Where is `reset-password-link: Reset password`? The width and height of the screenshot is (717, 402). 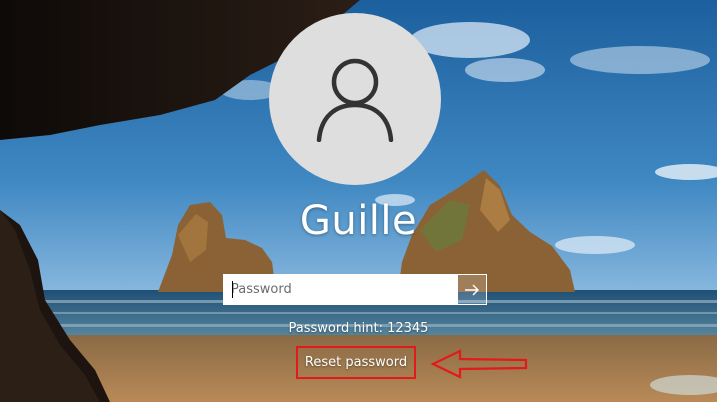 reset-password-link: Reset password is located at coordinates (356, 362).